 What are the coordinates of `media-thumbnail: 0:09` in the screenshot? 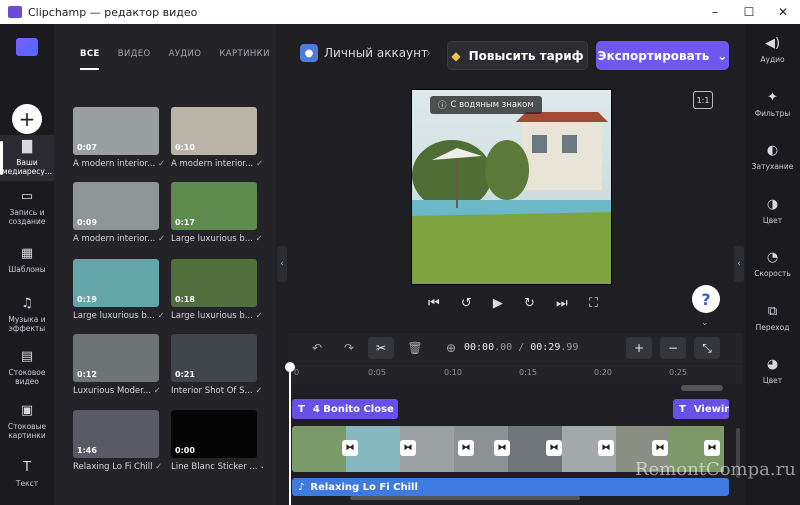 It's located at (116, 206).